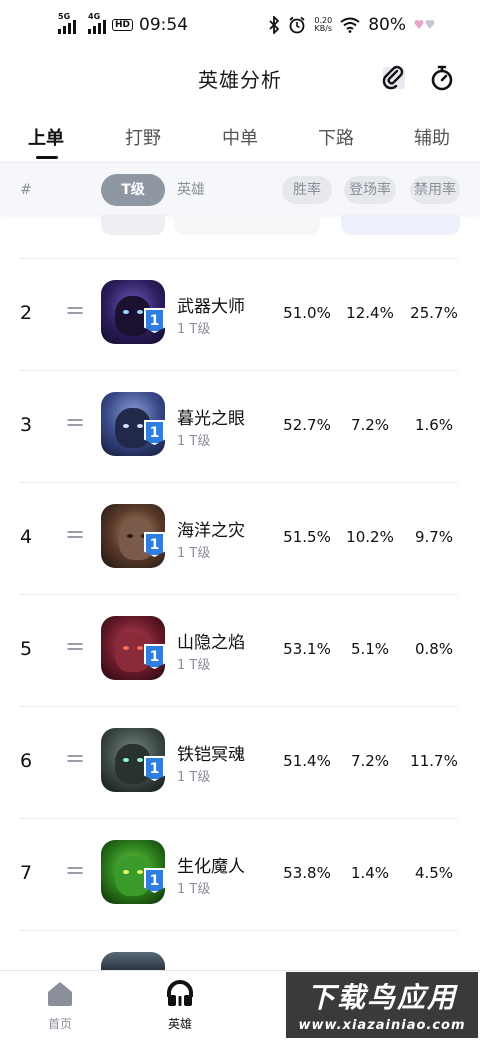 This screenshot has width=480, height=1040. Describe the element at coordinates (434, 537) in the screenshot. I see `ban-rate: 9.7%` at that location.